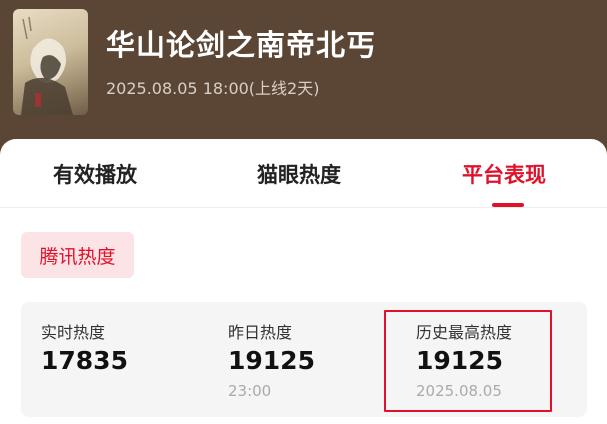  What do you see at coordinates (47, 65) in the screenshot?
I see `poster-artwork` at bounding box center [47, 65].